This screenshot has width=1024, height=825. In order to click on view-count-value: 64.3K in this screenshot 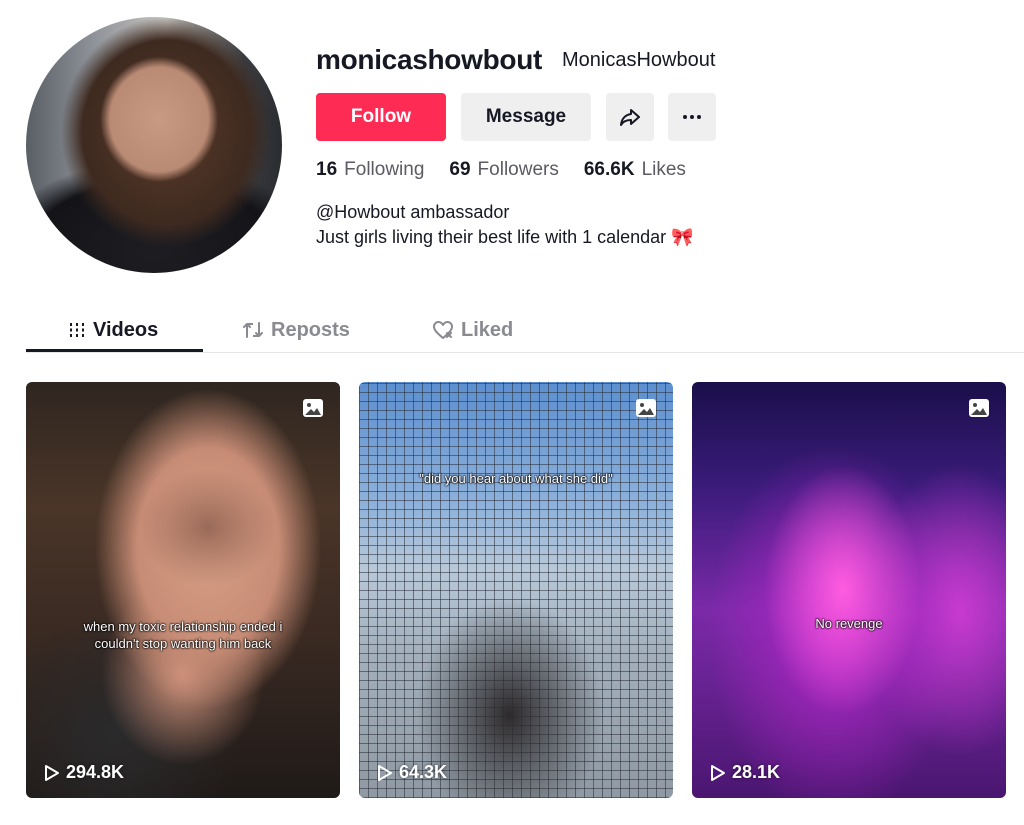, I will do `click(423, 772)`.